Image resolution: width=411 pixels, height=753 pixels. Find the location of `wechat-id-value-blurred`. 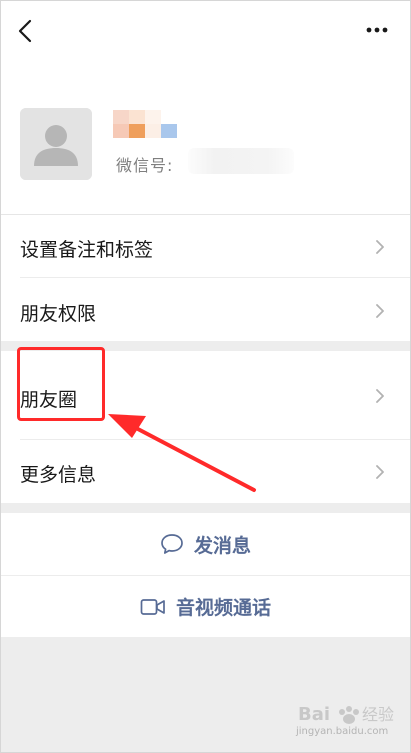

wechat-id-value-blurred is located at coordinates (241, 161).